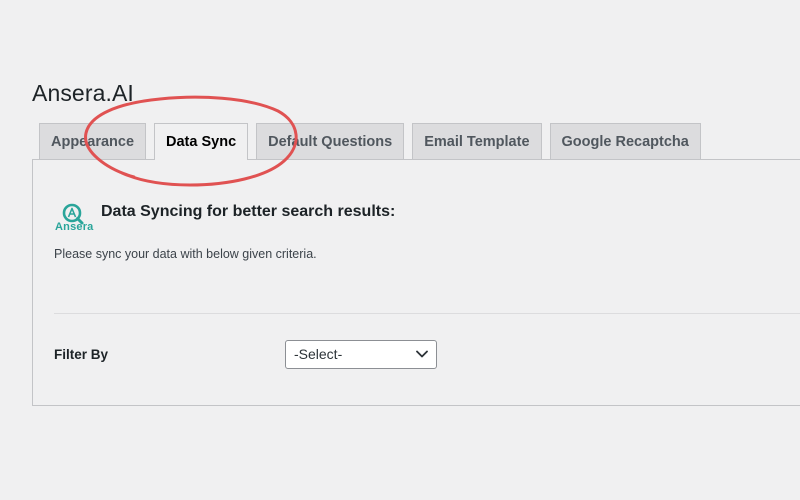 The height and width of the screenshot is (500, 800). Describe the element at coordinates (74, 227) in the screenshot. I see `logo-text: Ansera` at that location.